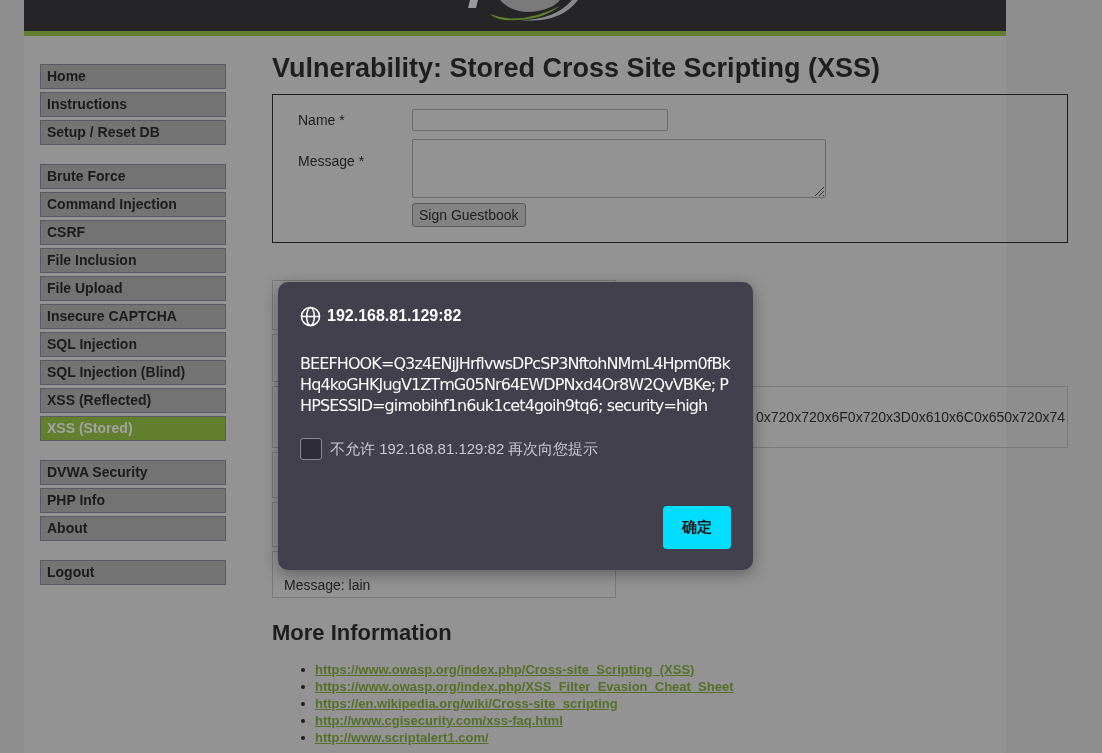 Image resolution: width=1102 pixels, height=753 pixels. I want to click on dialog-message: BEEFHOOK=Q3z4ENjJHrflvwsDPcSP3NftohNMmL4Hpm0fBkHq4koGHKJugV1ZTmG05Nr64EWDPNxd4Or8W2QvVBKe; PHPSESSID=gimobihf1n6uk1cet4goih9tq6; security=high, so click(515, 384).